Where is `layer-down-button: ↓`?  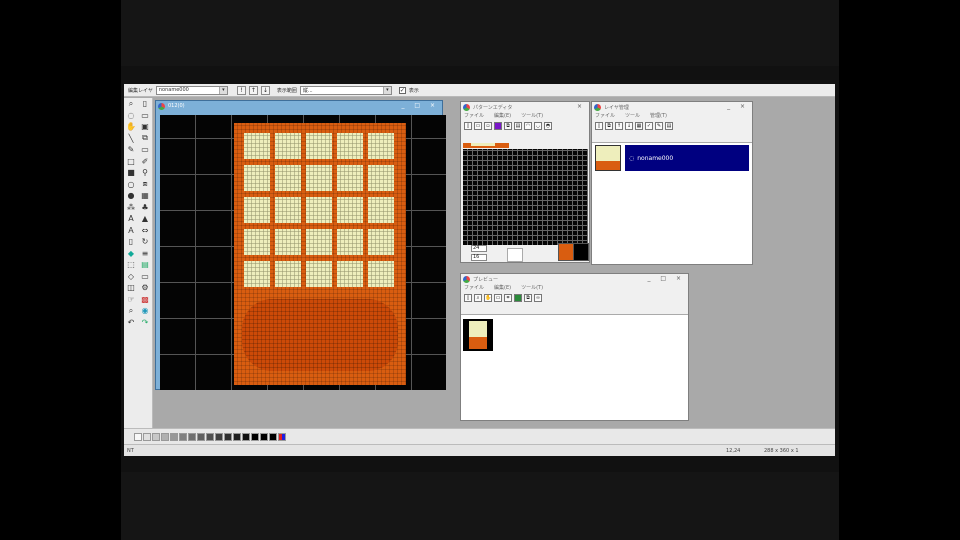 layer-down-button: ↓ is located at coordinates (265, 90).